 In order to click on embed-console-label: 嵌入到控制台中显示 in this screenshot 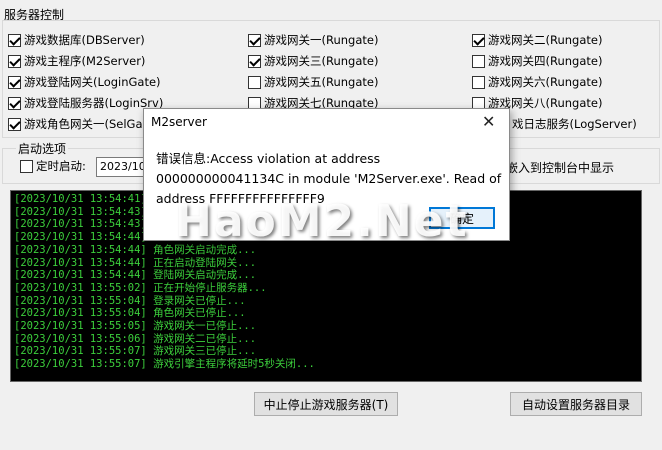, I will do `click(560, 167)`.